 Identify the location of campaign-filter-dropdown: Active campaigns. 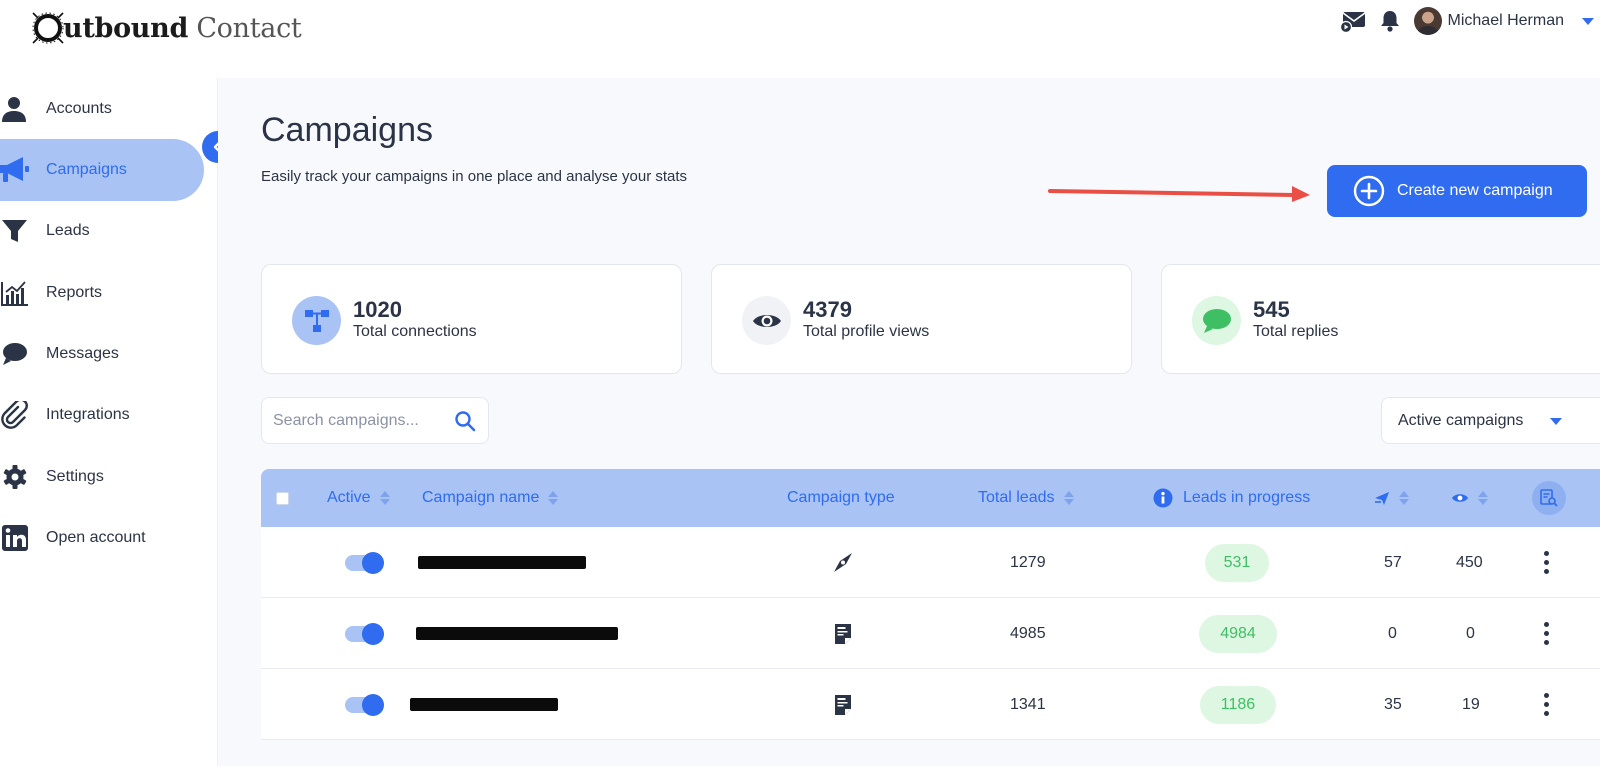
(1490, 420).